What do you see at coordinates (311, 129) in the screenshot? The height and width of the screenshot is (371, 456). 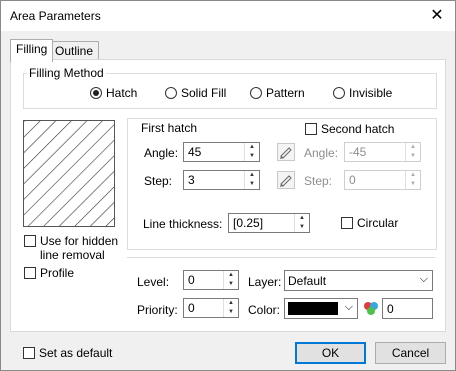 I see `second-hatch-box` at bounding box center [311, 129].